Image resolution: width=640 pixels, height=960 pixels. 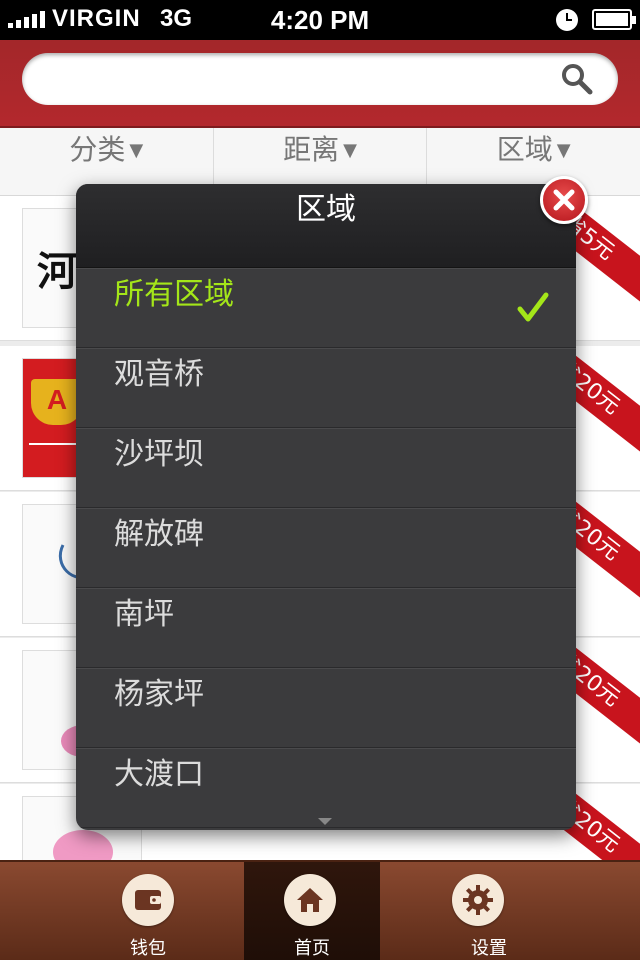 I want to click on status-time: 4:20 PM, so click(x=320, y=20).